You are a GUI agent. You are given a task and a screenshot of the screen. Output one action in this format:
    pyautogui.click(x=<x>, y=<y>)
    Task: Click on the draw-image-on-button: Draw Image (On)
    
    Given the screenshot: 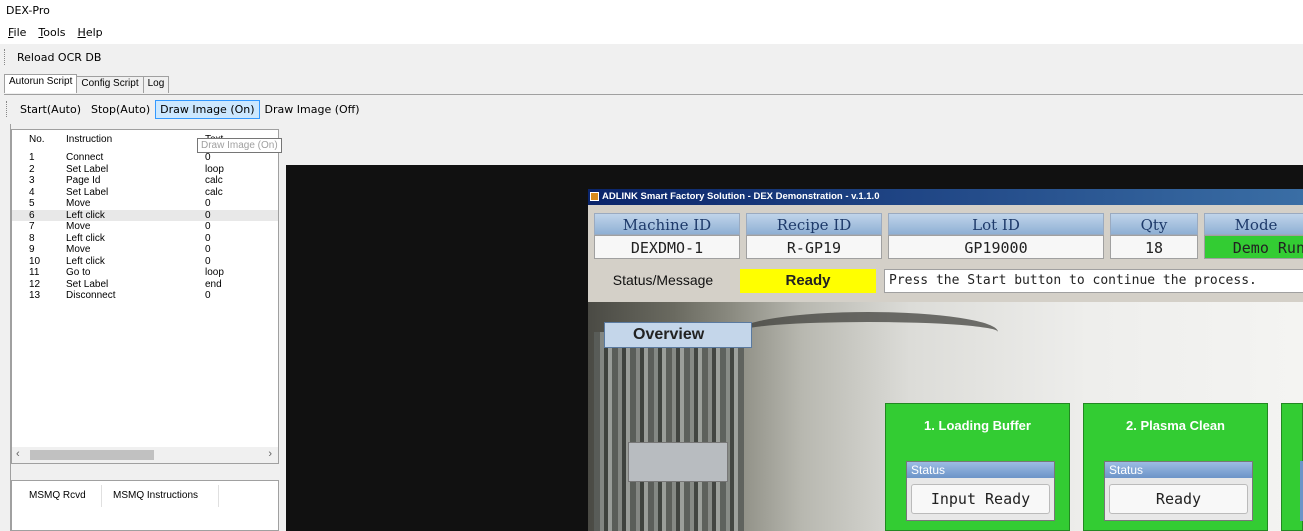 What is the action you would take?
    pyautogui.click(x=207, y=109)
    